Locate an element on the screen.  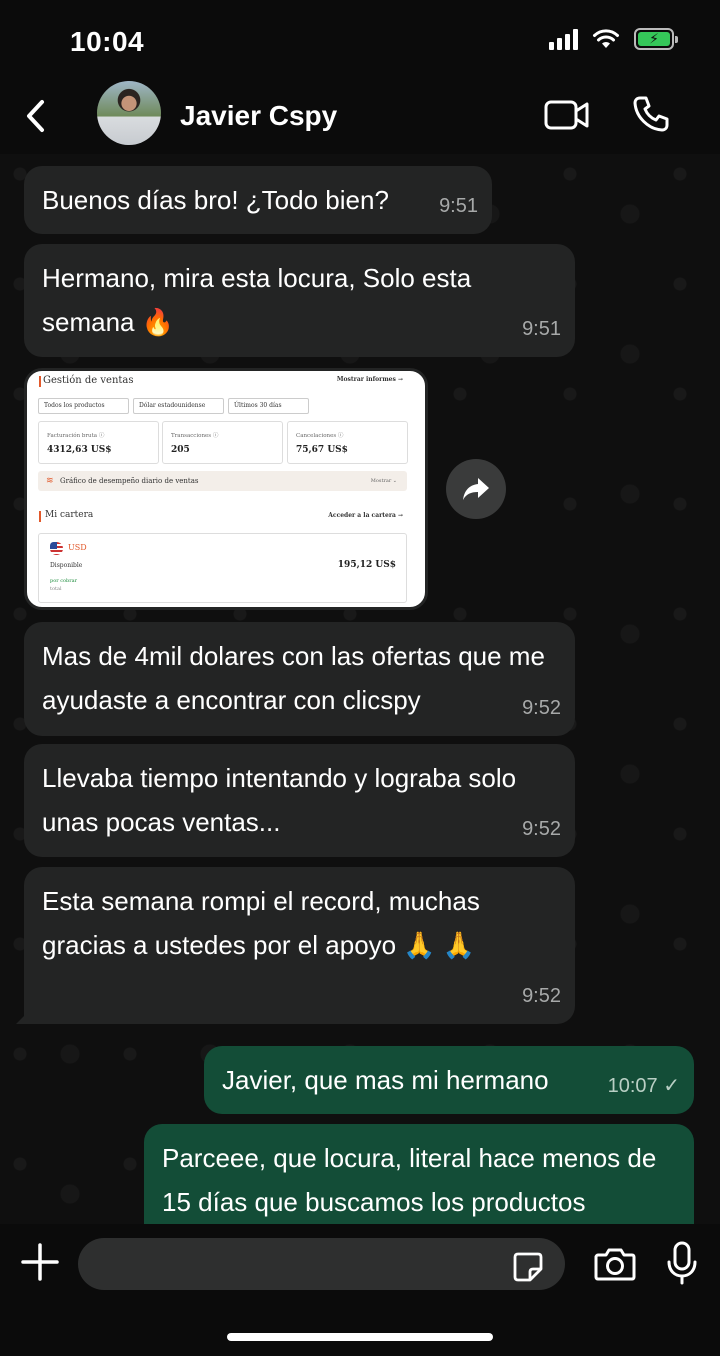
bubble-tail is located at coordinates (25, 1015).